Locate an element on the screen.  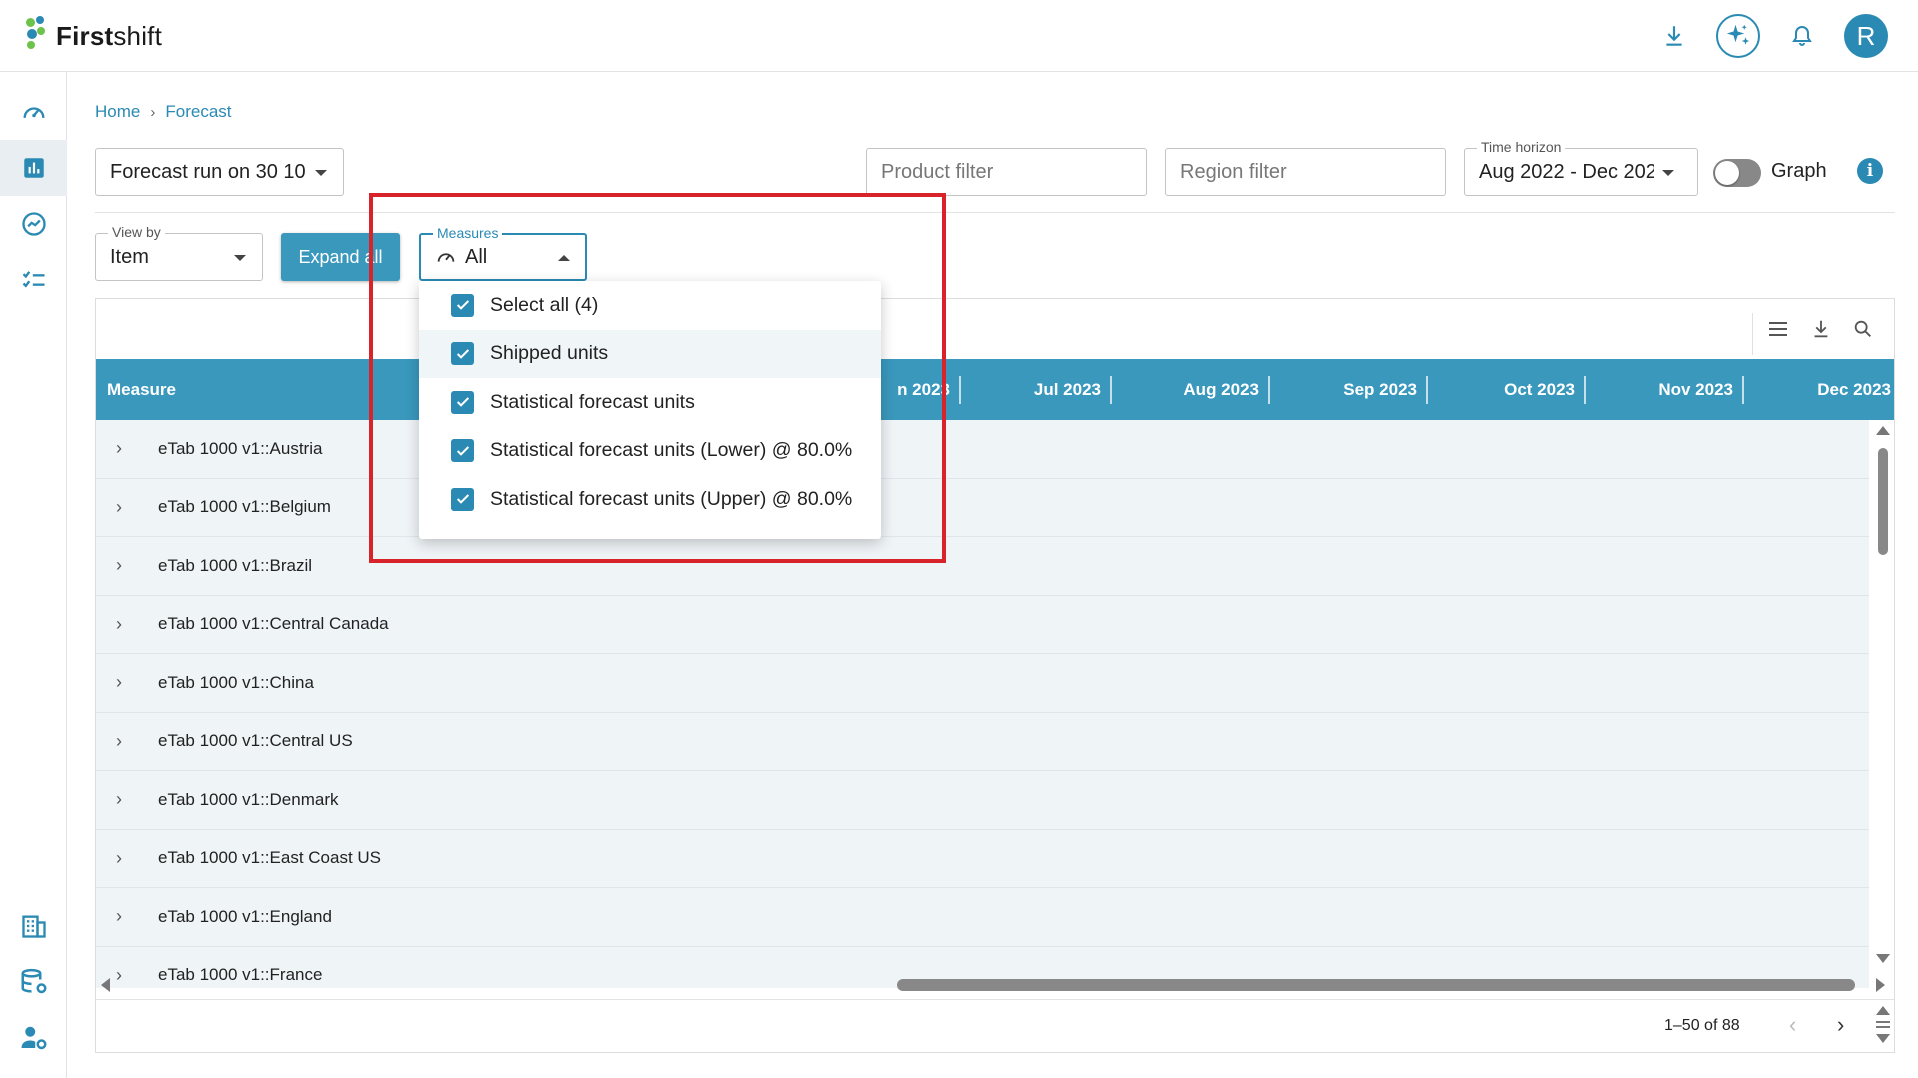
breadcrumb: Home › Forecast is located at coordinates (163, 112).